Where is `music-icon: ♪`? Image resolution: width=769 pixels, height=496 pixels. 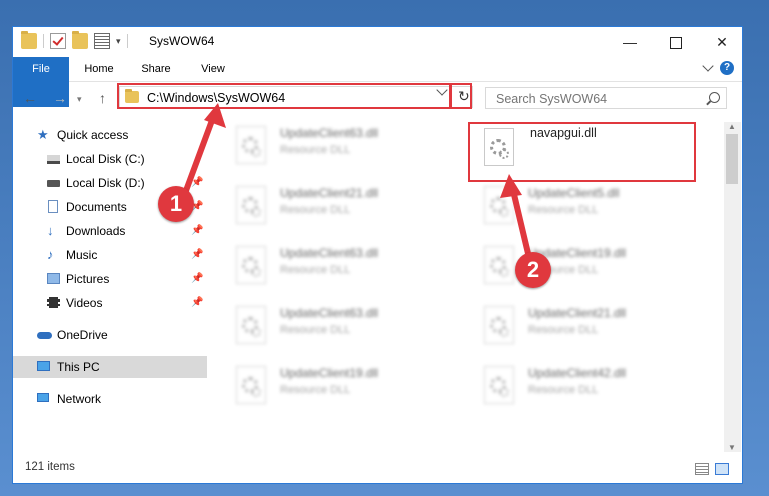
music-icon: ♪ is located at coordinates (50, 254).